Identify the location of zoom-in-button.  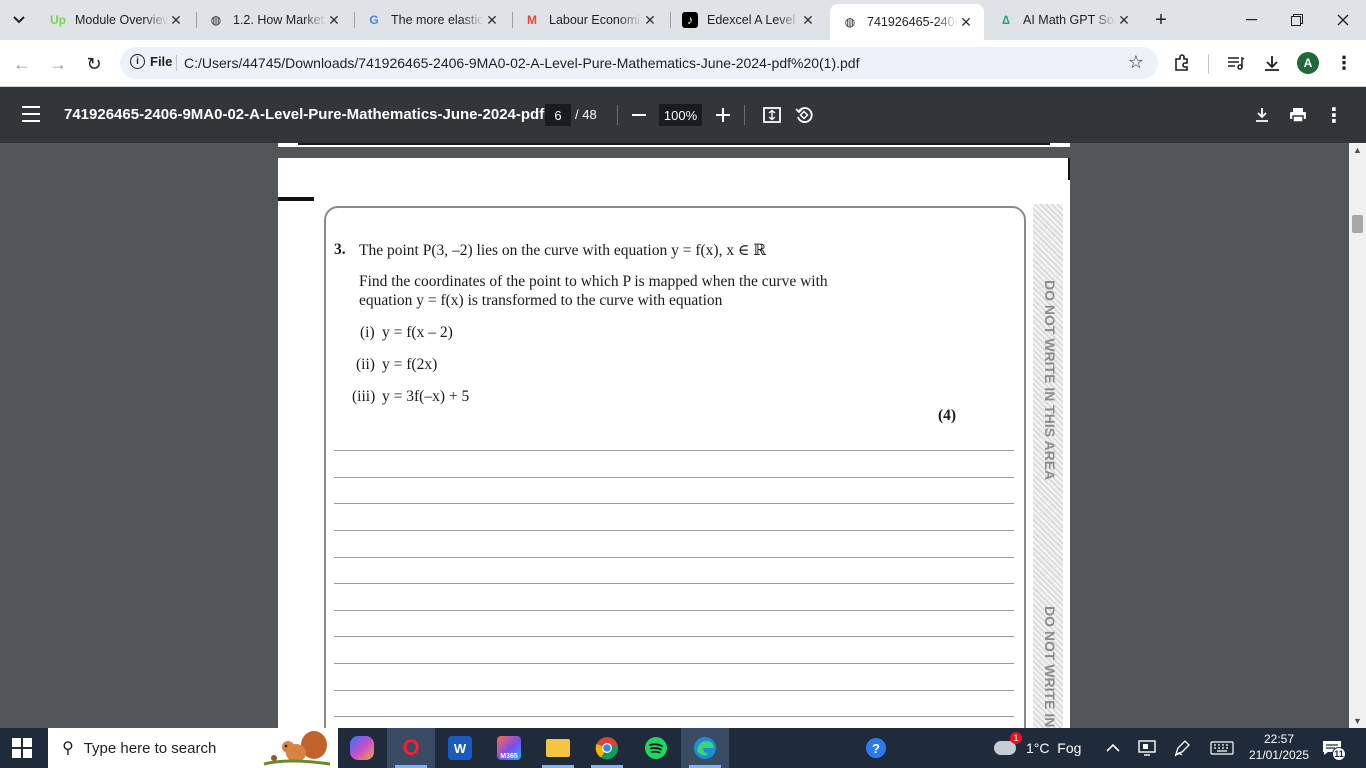
(723, 115).